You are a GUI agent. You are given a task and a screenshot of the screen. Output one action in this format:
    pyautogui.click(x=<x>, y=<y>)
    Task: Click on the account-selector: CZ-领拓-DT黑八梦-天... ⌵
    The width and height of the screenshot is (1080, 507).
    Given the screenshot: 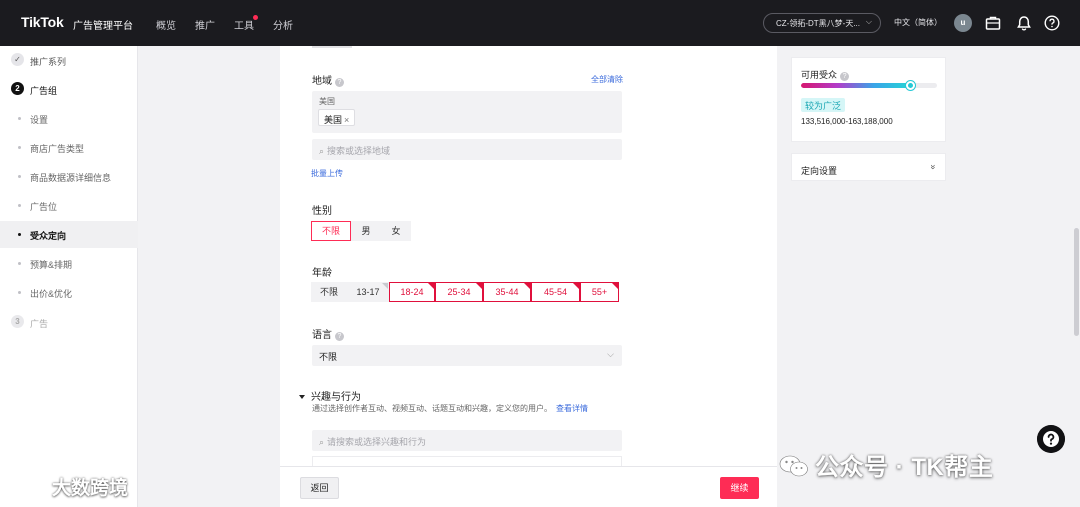 What is the action you would take?
    pyautogui.click(x=822, y=23)
    